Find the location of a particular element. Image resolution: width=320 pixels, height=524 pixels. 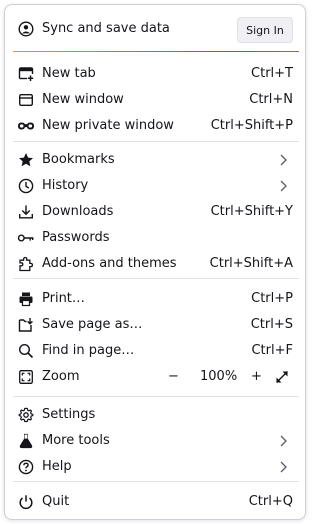

menu-item-shortcut: Ctrl+Shift+Y is located at coordinates (251, 211).